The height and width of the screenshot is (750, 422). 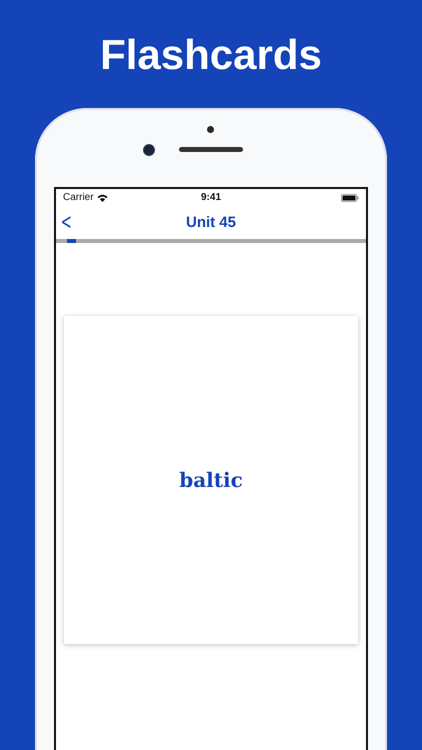 What do you see at coordinates (210, 197) in the screenshot?
I see `status-time: 9:41` at bounding box center [210, 197].